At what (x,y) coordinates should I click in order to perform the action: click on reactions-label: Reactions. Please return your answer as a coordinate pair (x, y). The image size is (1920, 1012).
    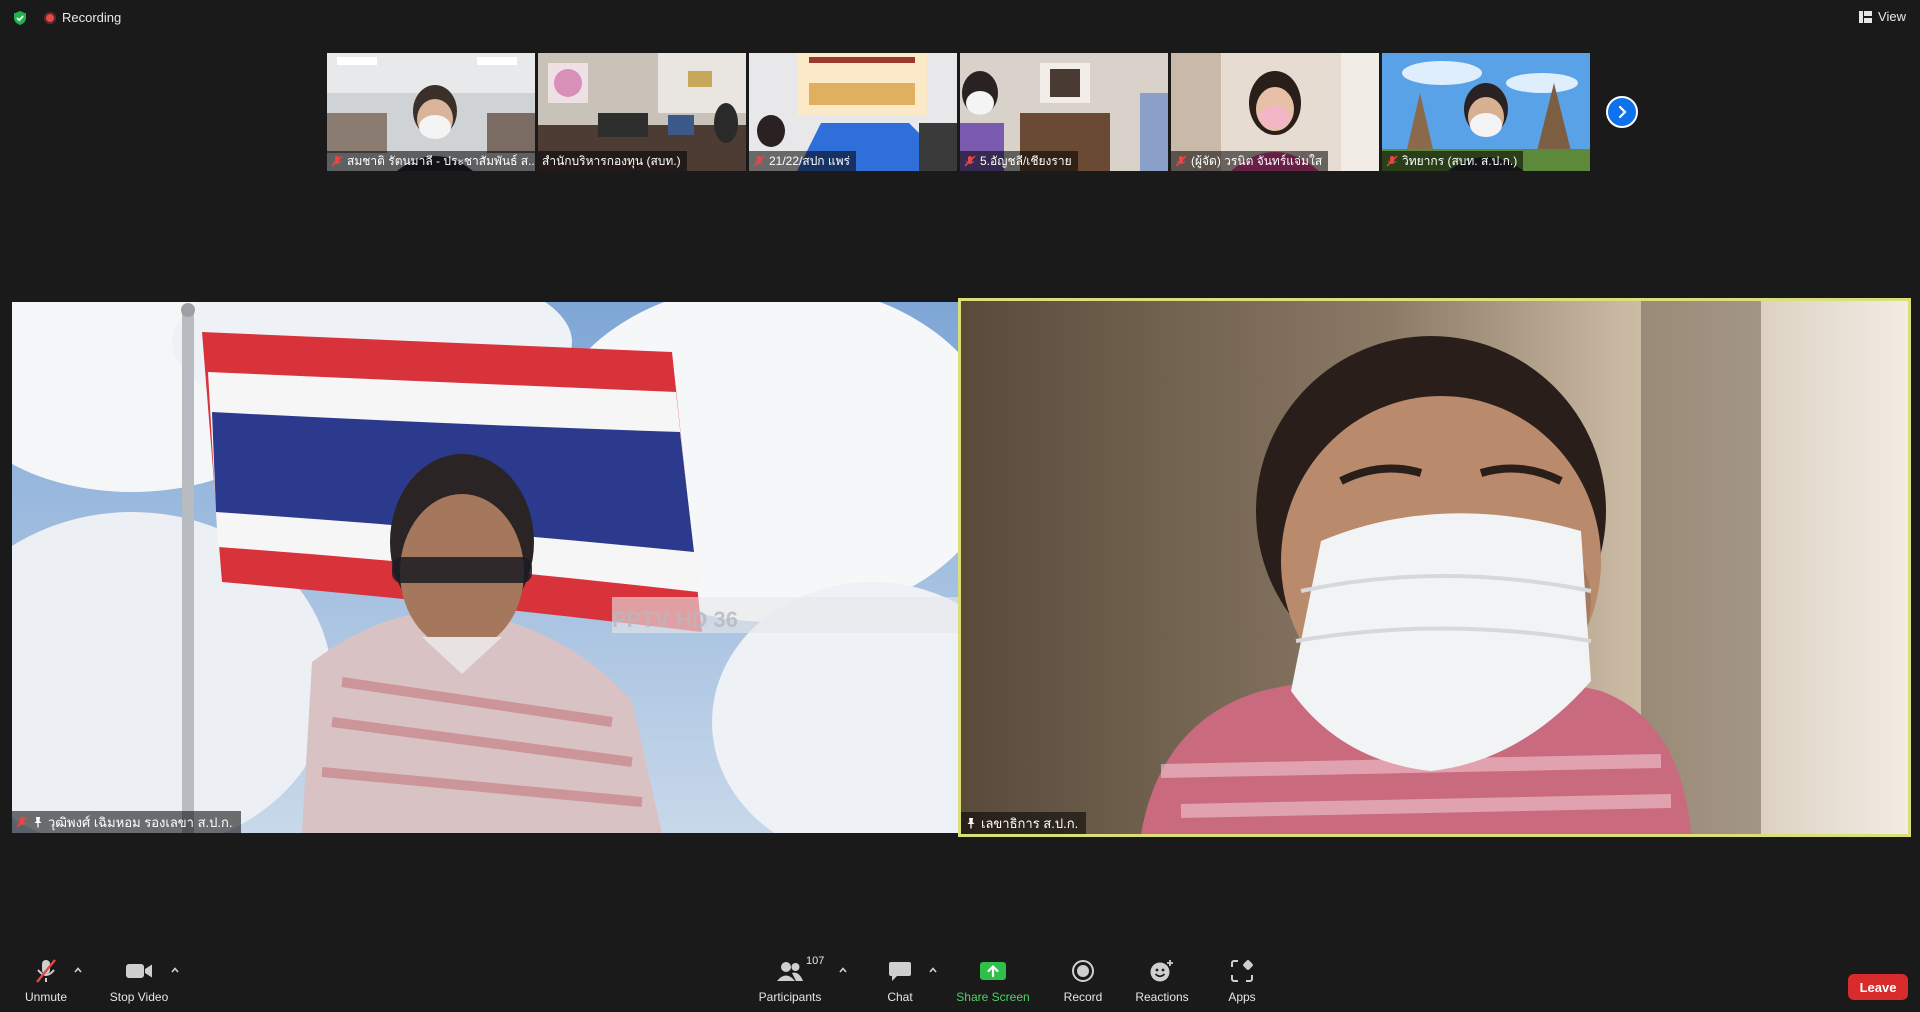
    Looking at the image, I should click on (1162, 997).